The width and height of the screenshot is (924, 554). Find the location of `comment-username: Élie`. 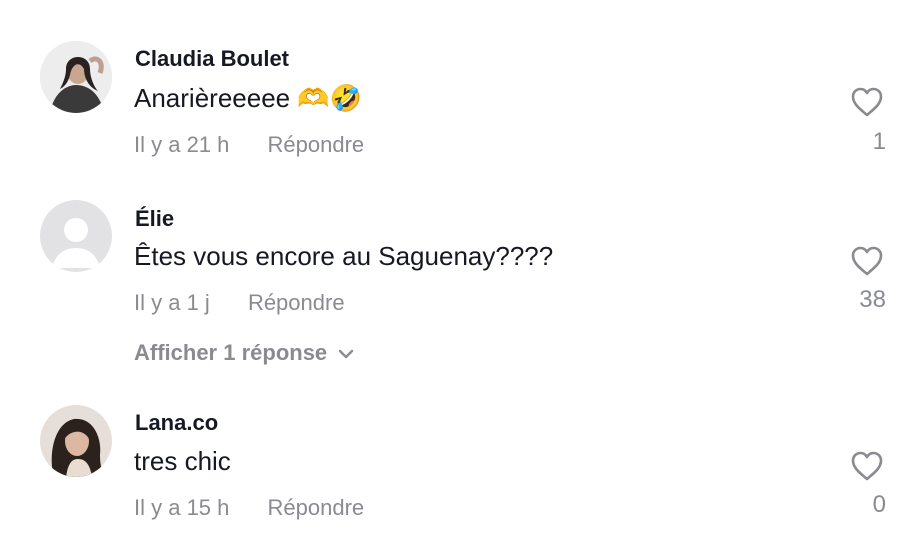

comment-username: Élie is located at coordinates (154, 219).